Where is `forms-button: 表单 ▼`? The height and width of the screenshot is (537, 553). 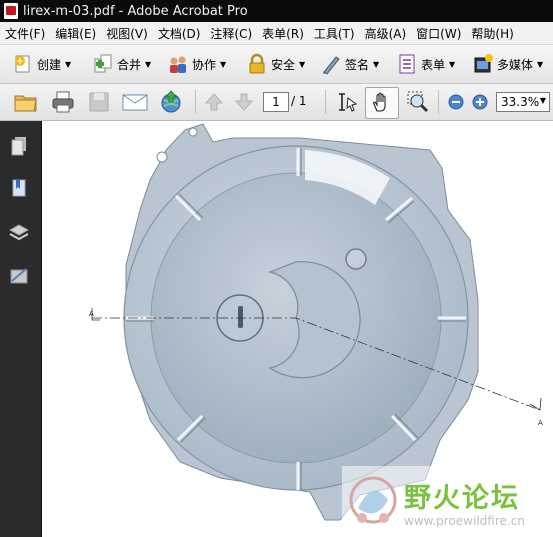
forms-button: 表单 ▼ is located at coordinates (425, 64).